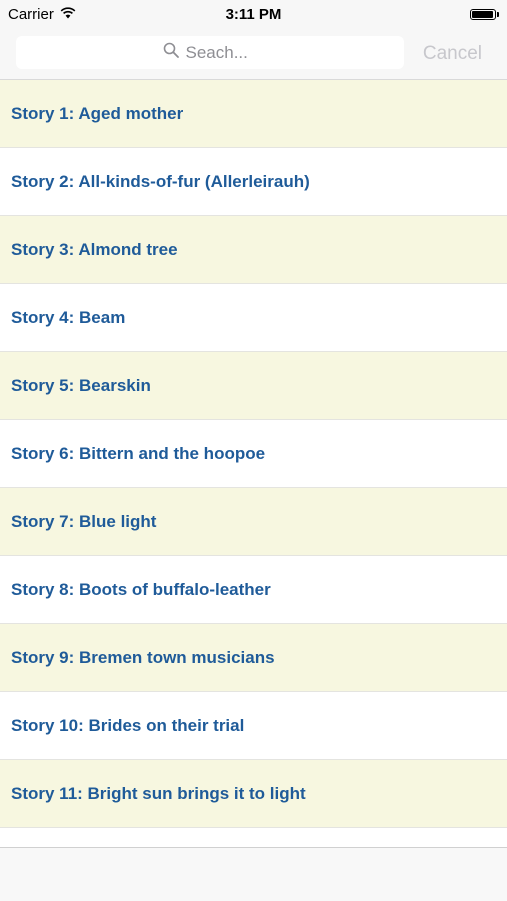 The image size is (507, 901). I want to click on story-title: Story 6: Bittern and the hoopoe, so click(138, 453).